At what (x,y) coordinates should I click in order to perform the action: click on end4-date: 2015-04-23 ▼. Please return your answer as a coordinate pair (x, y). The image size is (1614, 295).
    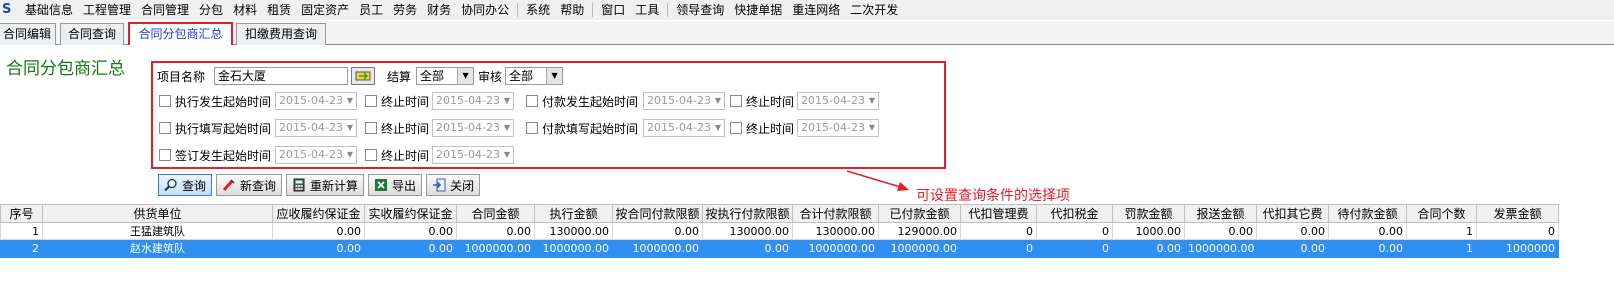
    Looking at the image, I should click on (838, 128).